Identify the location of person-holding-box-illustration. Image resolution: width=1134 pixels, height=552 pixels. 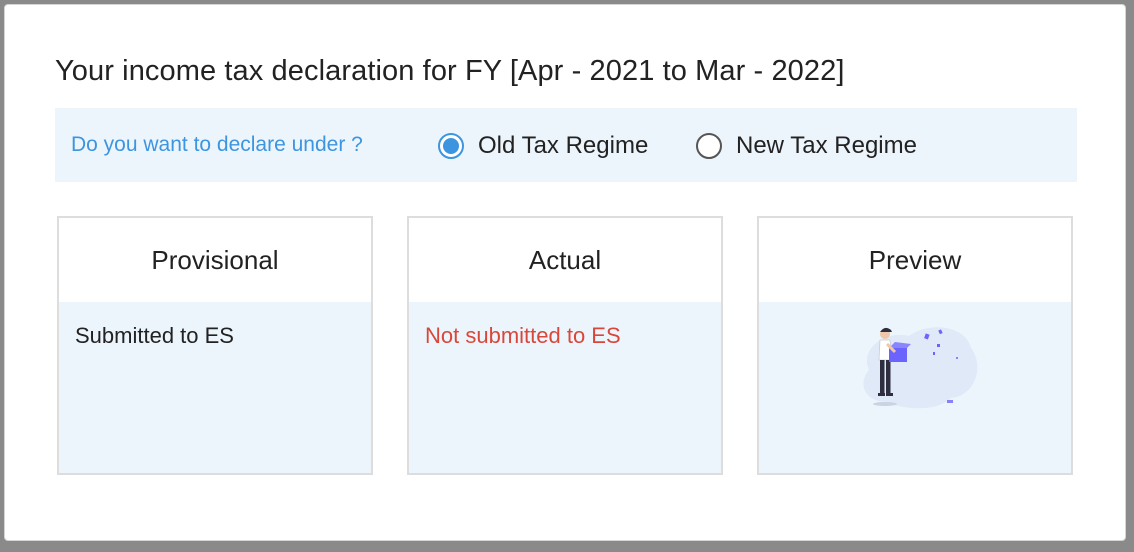
(920, 368).